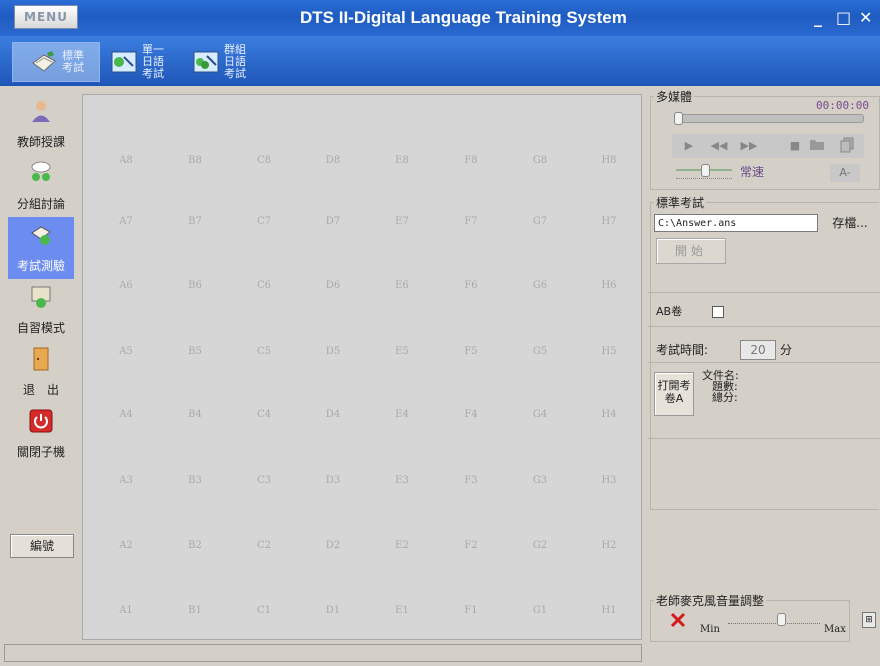  I want to click on seat: E5, so click(402, 351).